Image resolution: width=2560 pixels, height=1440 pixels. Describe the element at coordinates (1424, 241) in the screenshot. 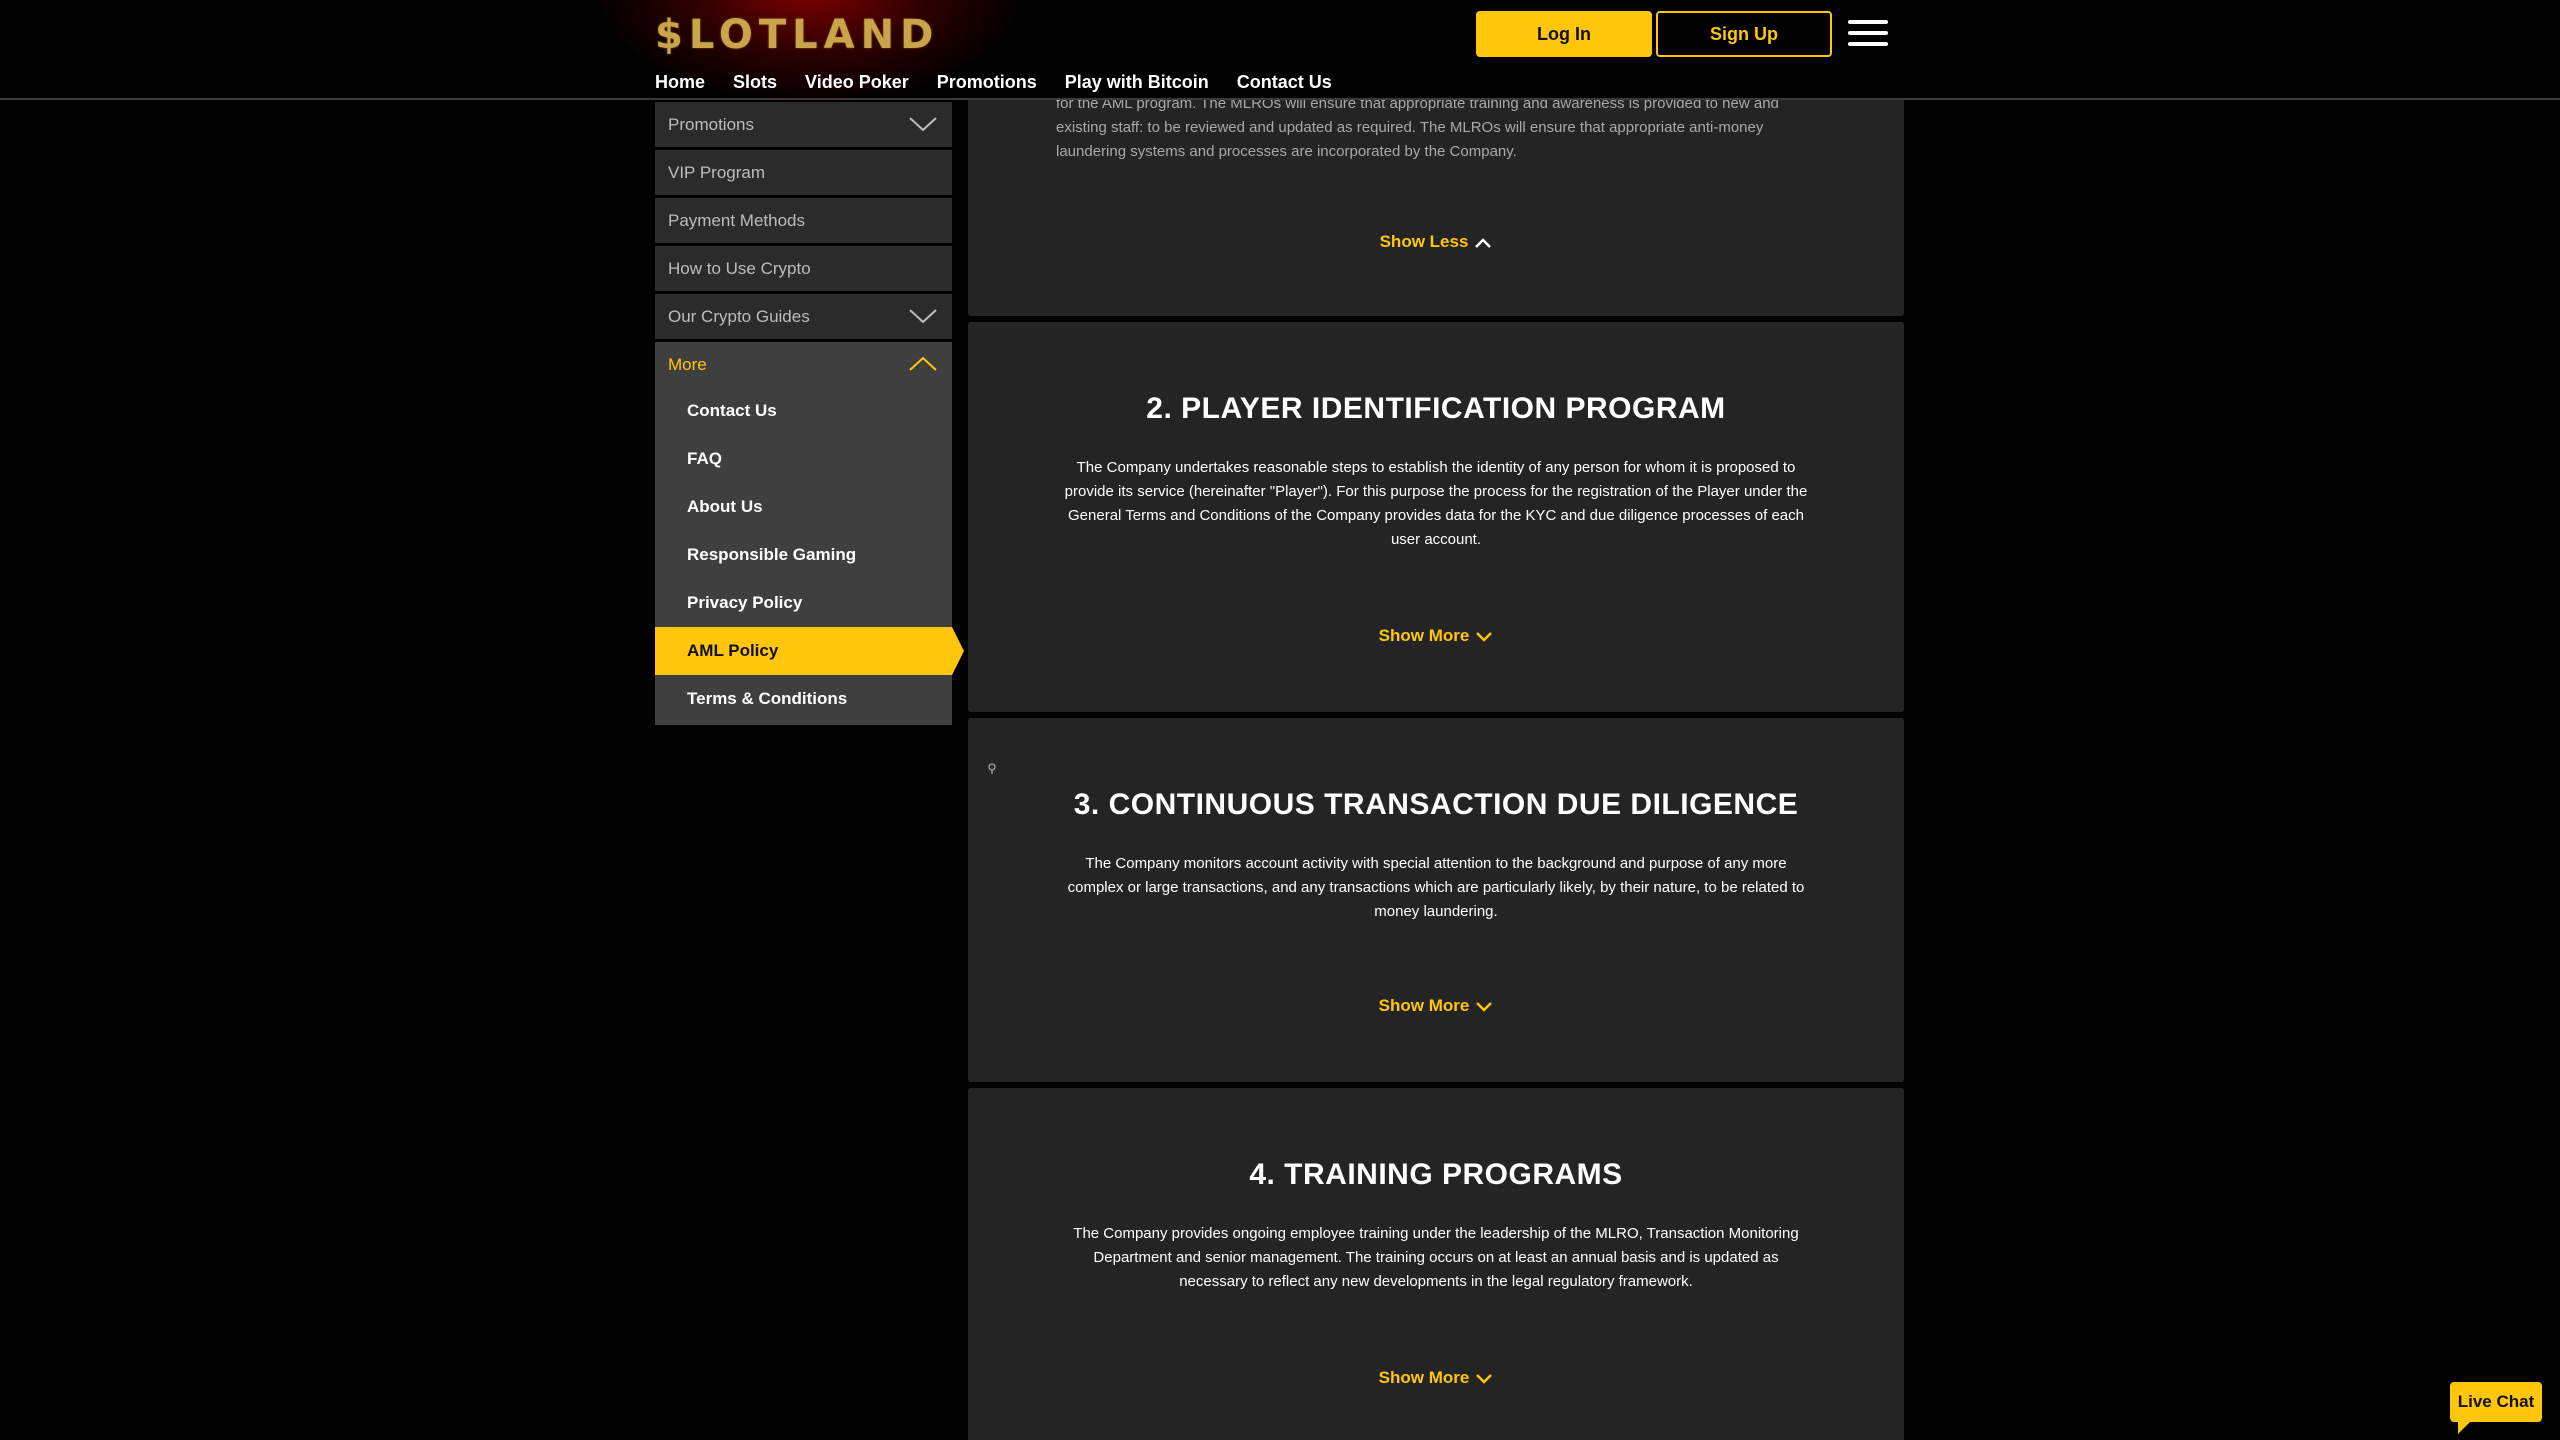

I see `toggle-label: Show Less` at that location.